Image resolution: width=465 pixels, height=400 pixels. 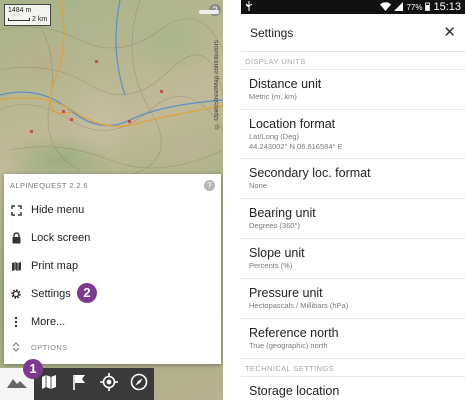 I want to click on settings-titlebar: Settings ✕, so click(x=353, y=33).